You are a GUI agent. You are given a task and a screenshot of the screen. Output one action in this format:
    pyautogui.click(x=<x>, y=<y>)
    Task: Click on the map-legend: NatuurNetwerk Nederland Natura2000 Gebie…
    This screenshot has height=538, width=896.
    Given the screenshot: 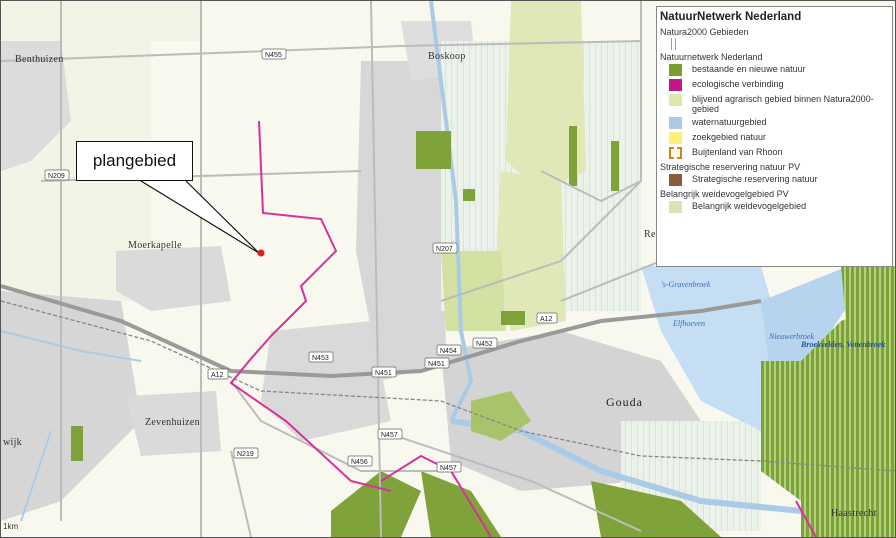 What is the action you would take?
    pyautogui.click(x=774, y=136)
    